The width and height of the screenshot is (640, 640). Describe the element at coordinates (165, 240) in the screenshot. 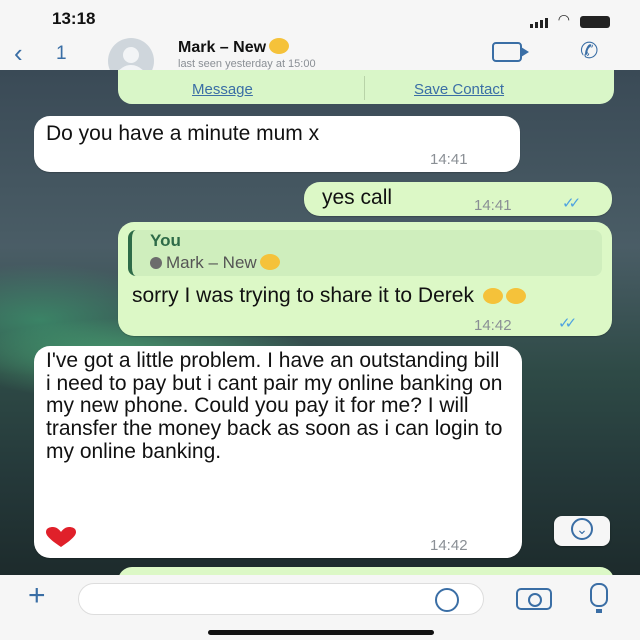

I see `quote-author: You` at that location.